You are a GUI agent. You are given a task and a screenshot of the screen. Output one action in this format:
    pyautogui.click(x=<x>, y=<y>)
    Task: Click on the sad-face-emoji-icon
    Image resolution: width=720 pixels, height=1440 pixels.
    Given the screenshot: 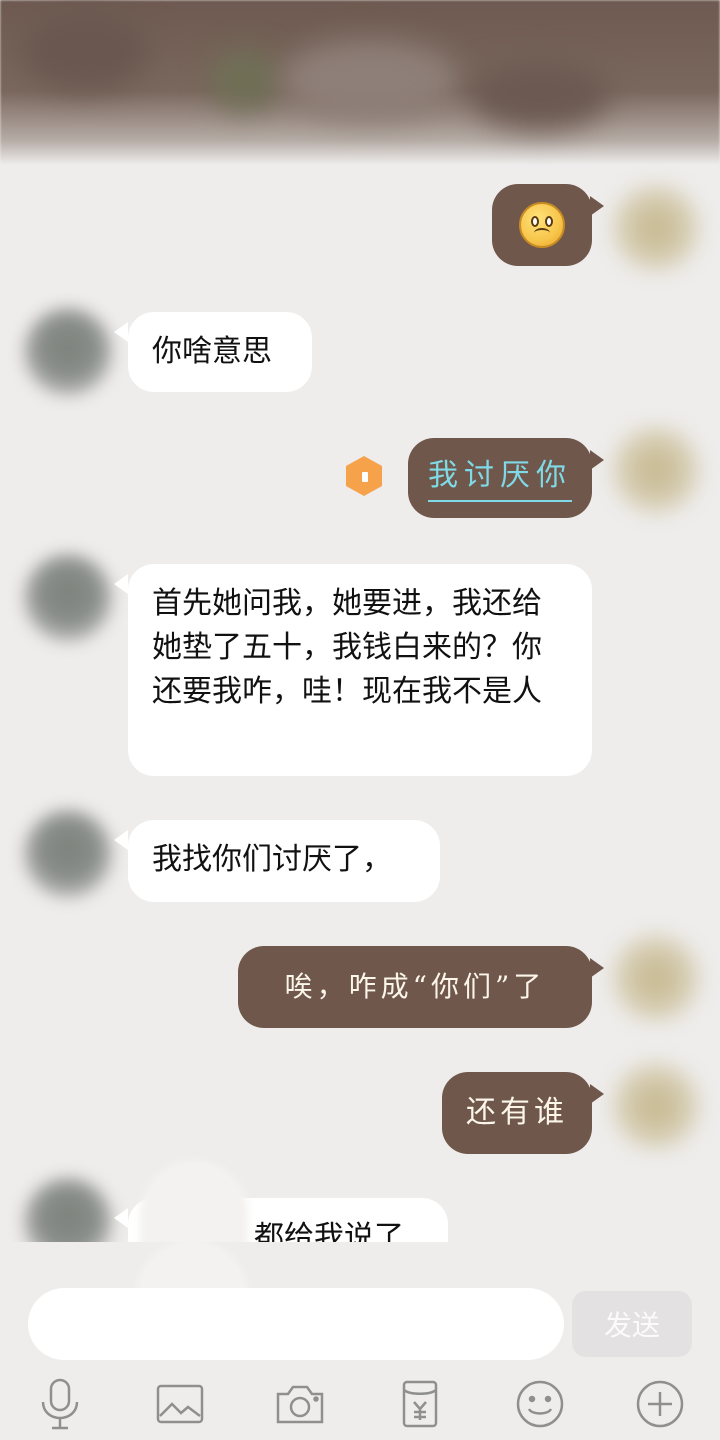 What is the action you would take?
    pyautogui.click(x=542, y=225)
    